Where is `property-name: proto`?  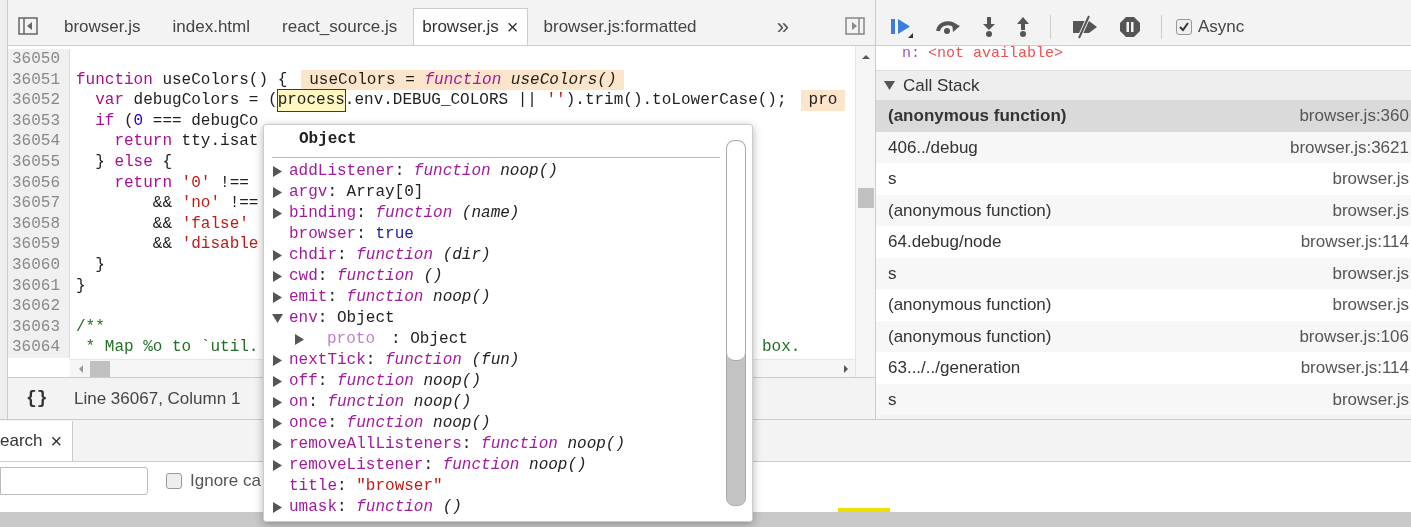 property-name: proto is located at coordinates (351, 339).